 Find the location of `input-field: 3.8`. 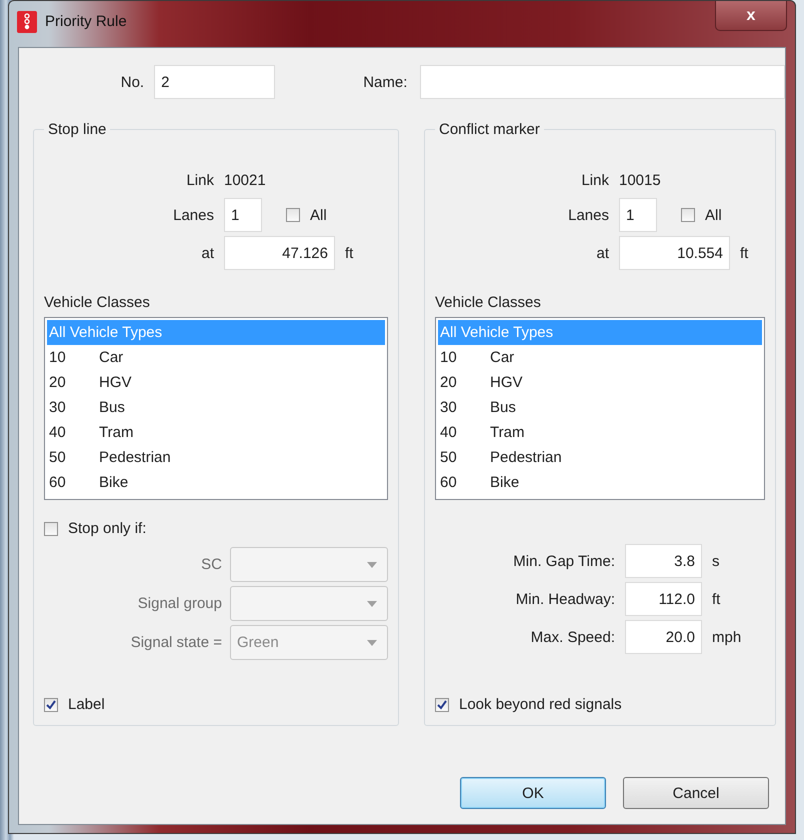

input-field: 3.8 is located at coordinates (663, 561).